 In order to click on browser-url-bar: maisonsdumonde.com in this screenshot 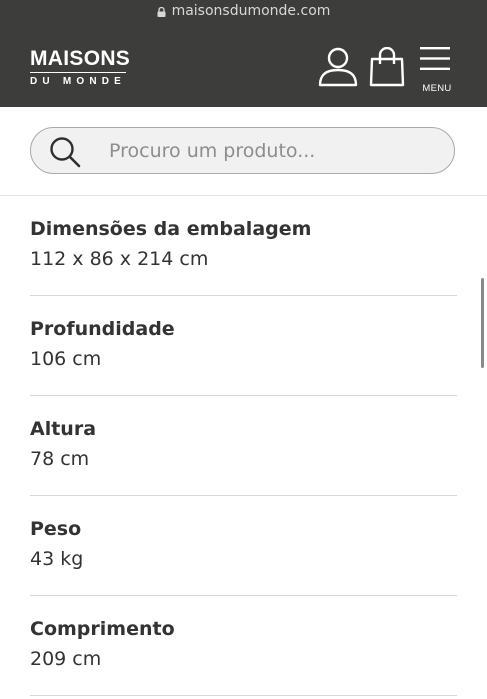, I will do `click(243, 11)`.